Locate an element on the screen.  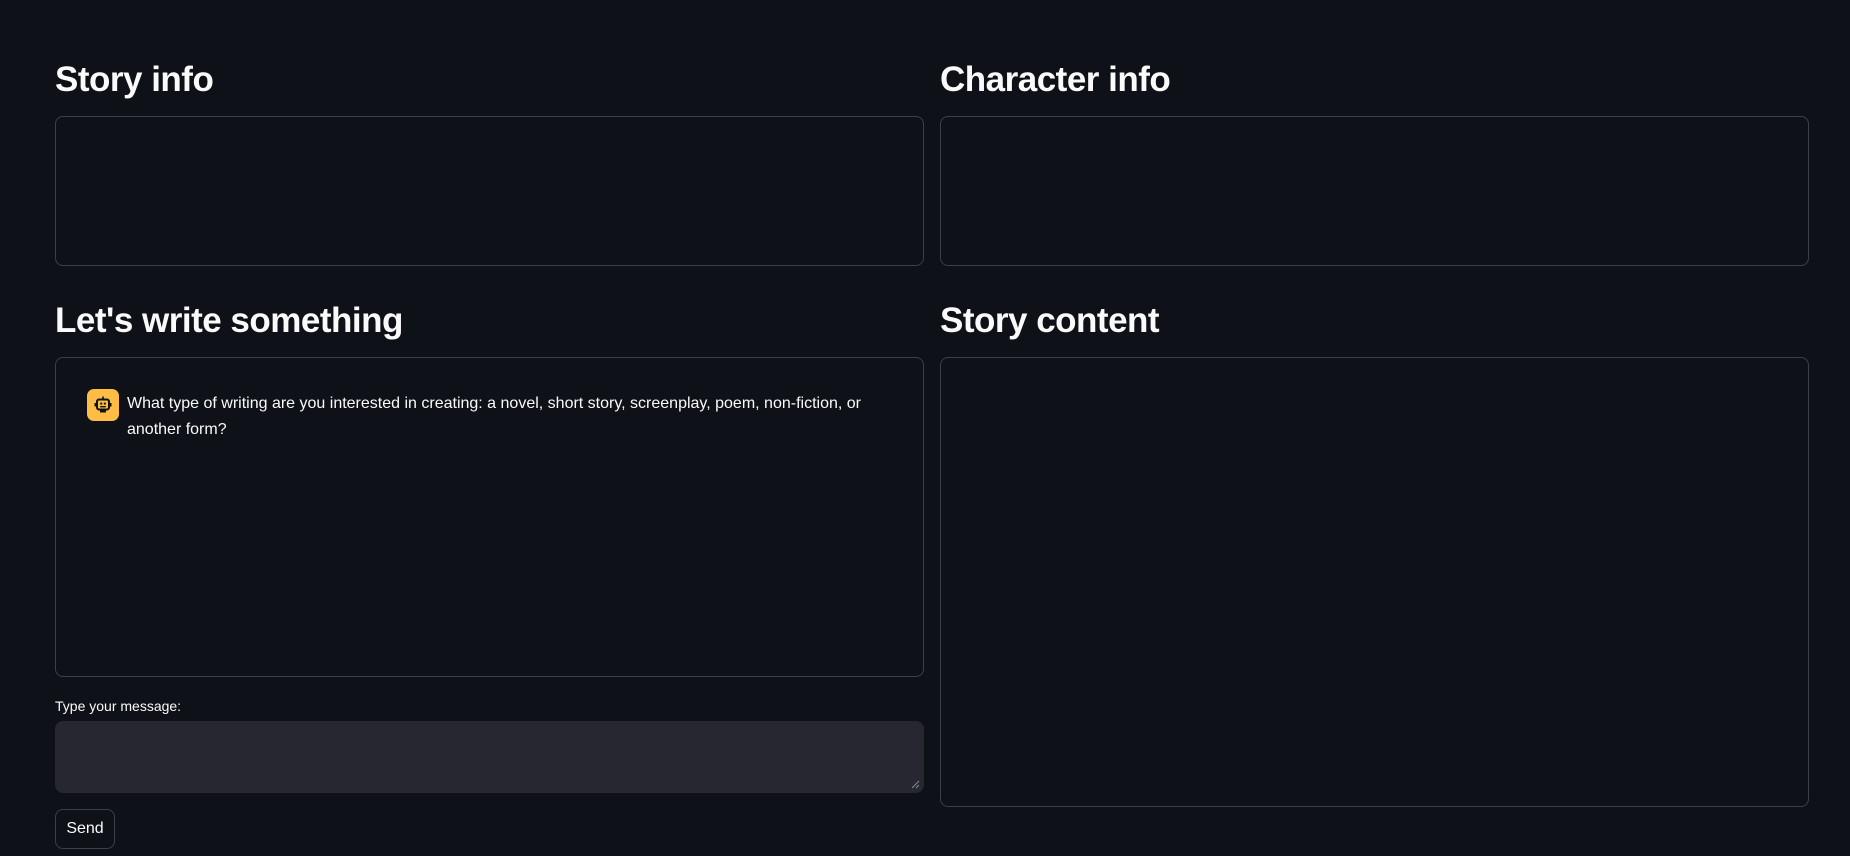
character-info-box is located at coordinates (1374, 191).